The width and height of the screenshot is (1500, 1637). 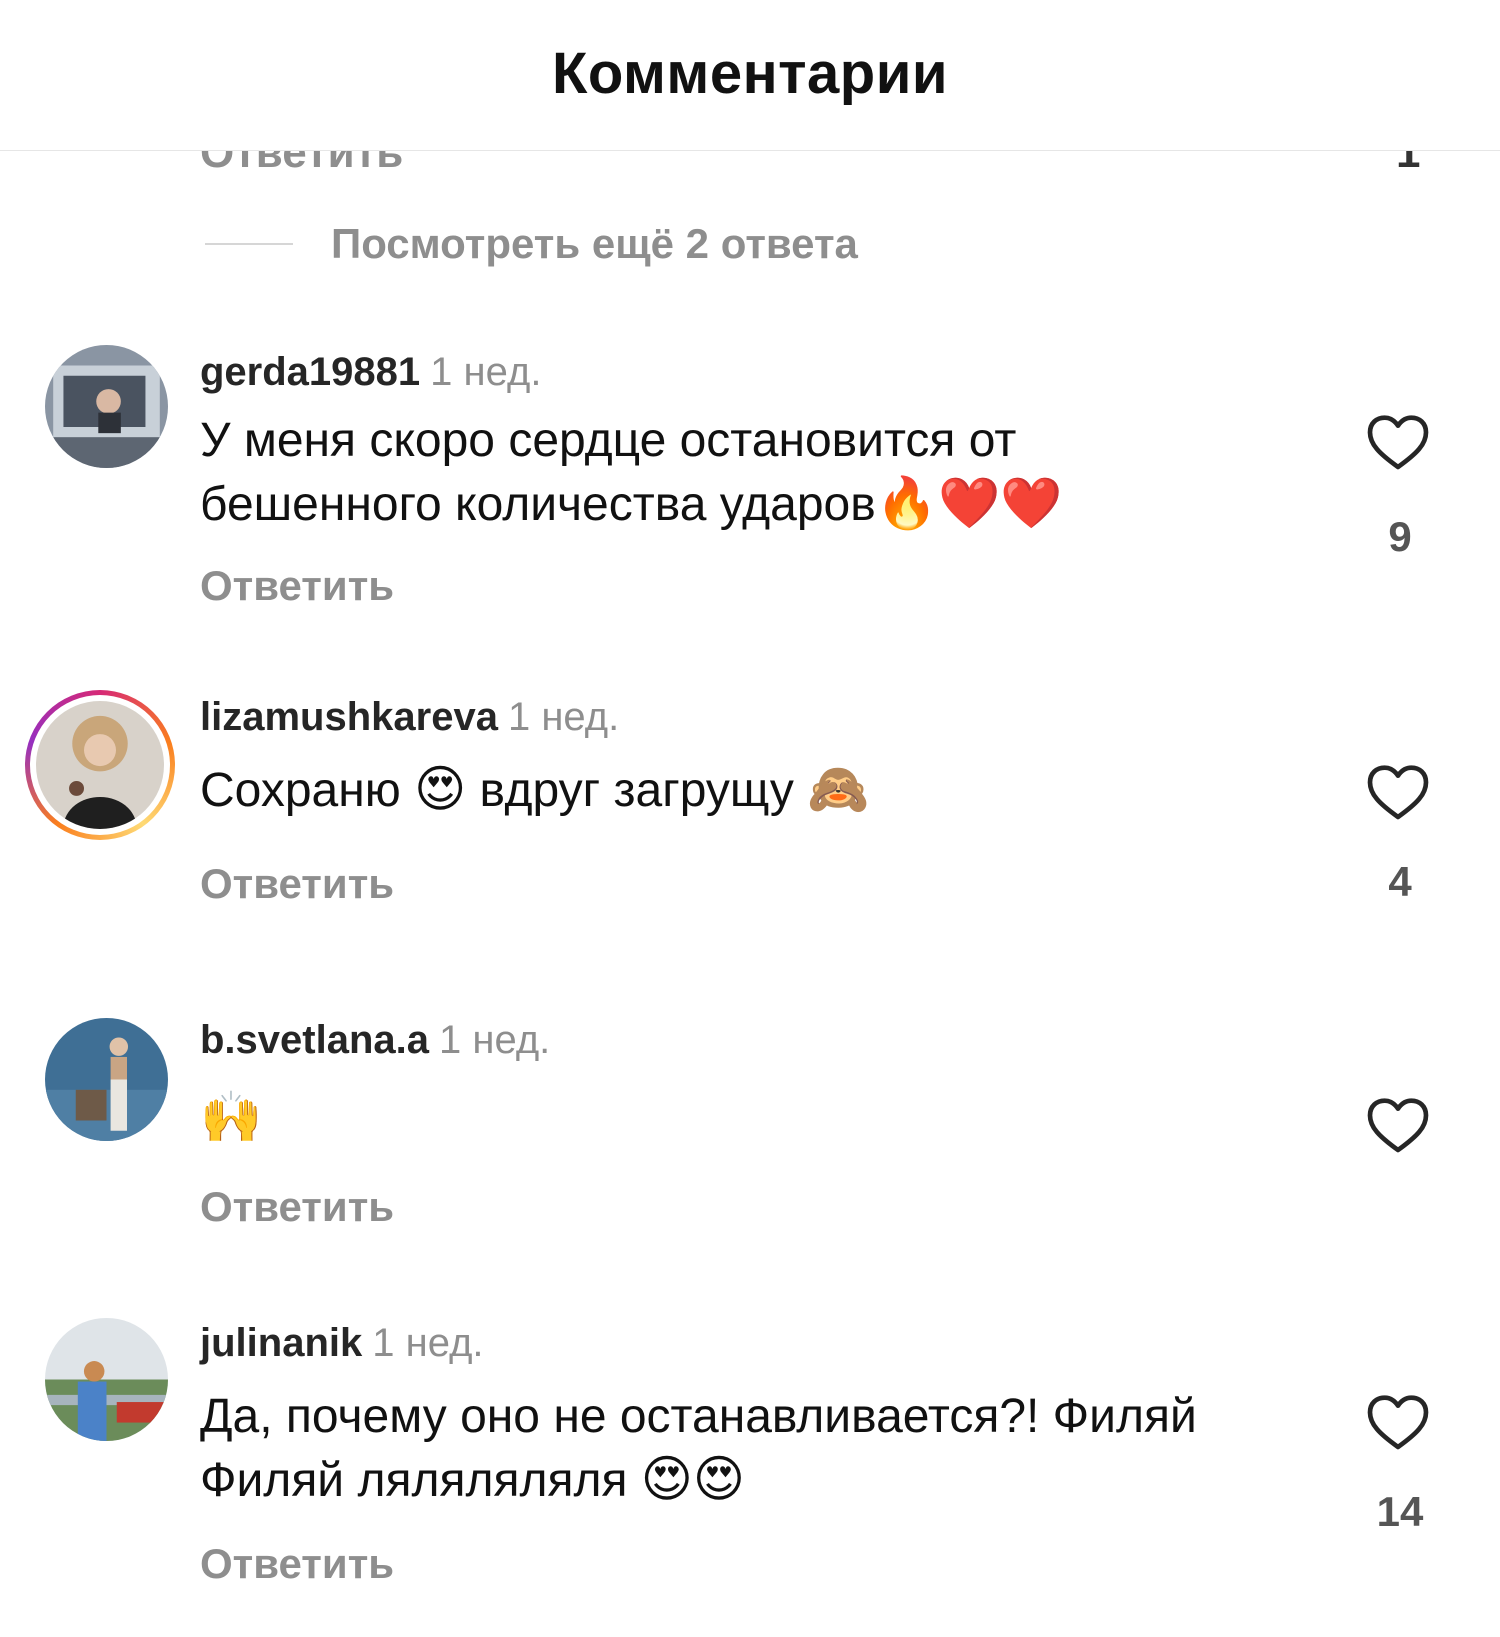 I want to click on comment-emoji: 😍, so click(x=440, y=789).